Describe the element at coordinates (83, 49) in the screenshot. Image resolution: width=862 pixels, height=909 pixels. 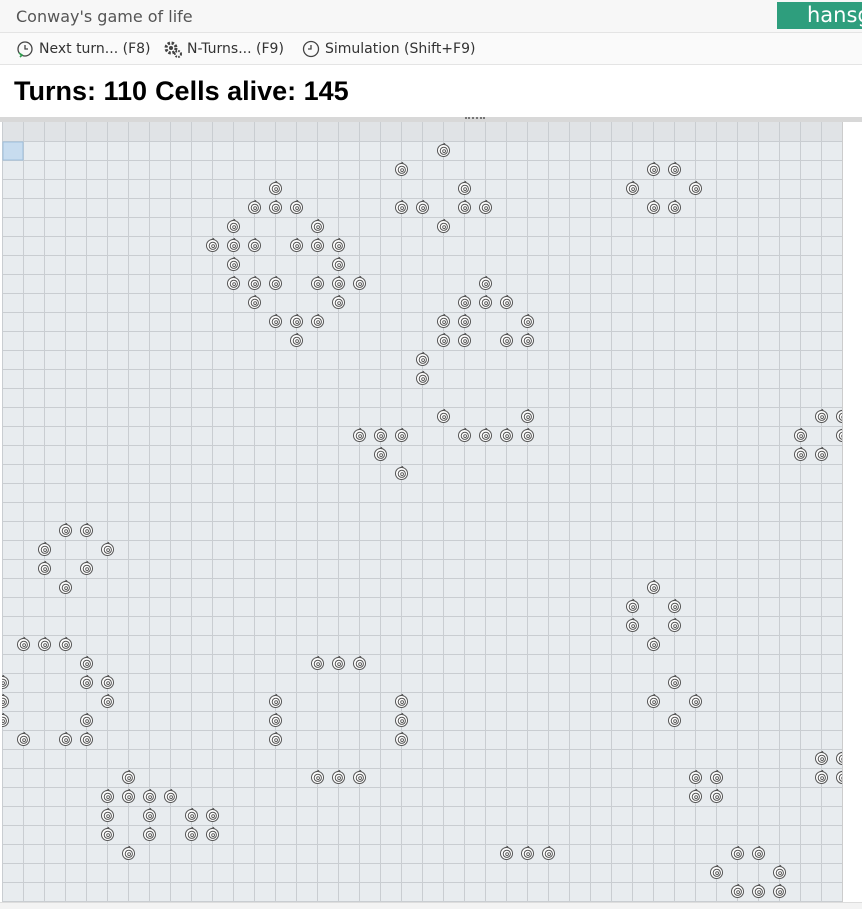
I see `next-turn-button: Next turn... (F8)` at that location.